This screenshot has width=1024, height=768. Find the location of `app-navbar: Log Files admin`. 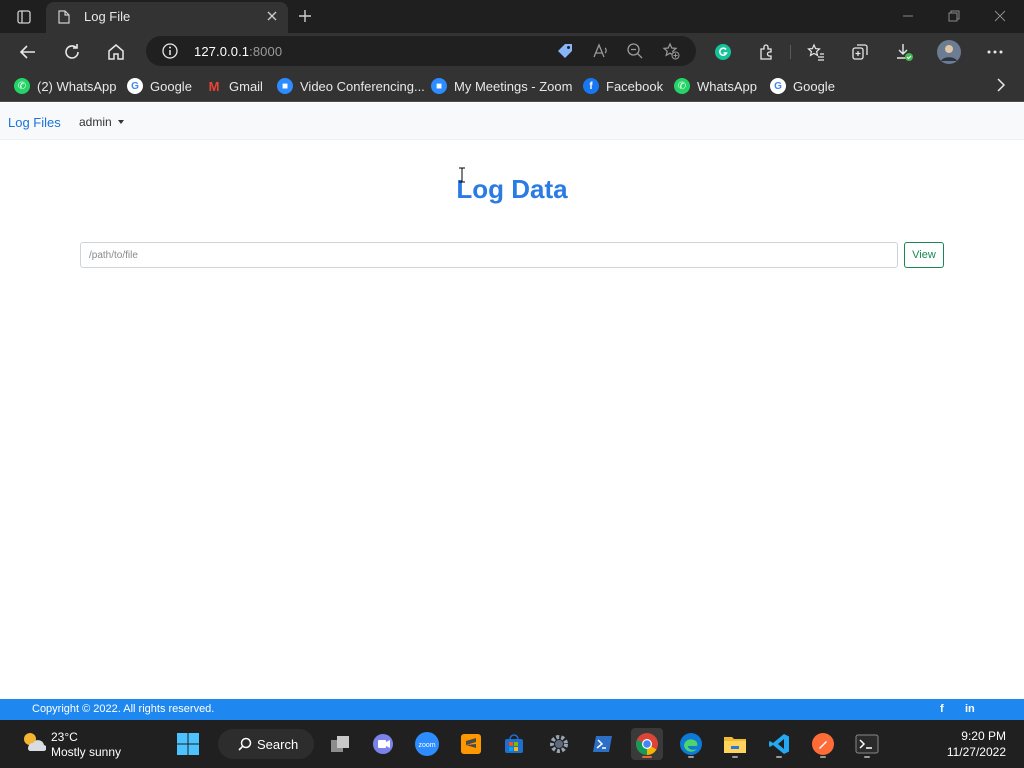

app-navbar: Log Files admin is located at coordinates (512, 121).